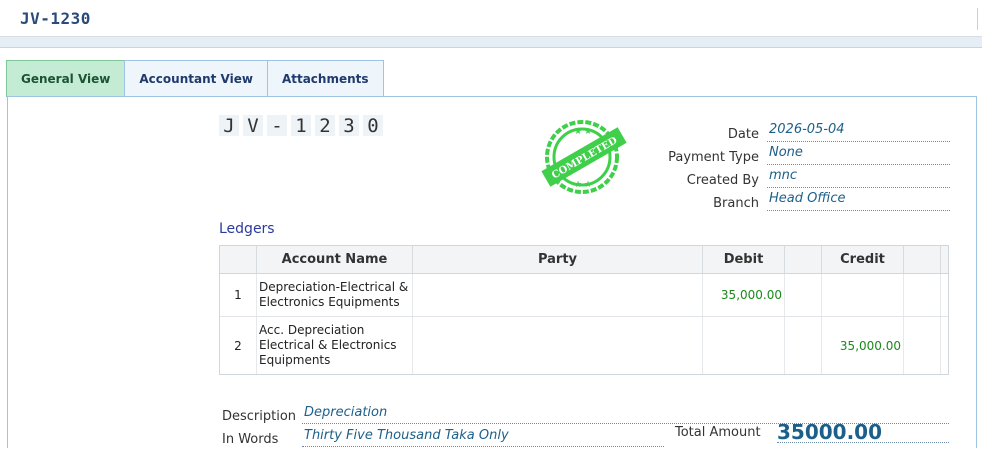 The height and width of the screenshot is (452, 982). What do you see at coordinates (259, 416) in the screenshot?
I see `description-label: Description` at bounding box center [259, 416].